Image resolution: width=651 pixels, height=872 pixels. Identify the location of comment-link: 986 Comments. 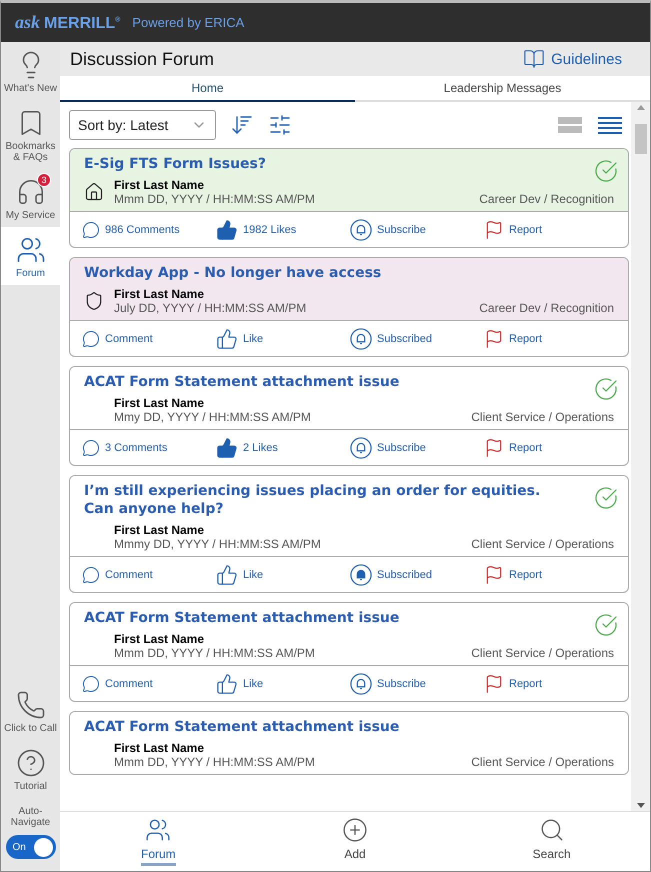
(149, 229).